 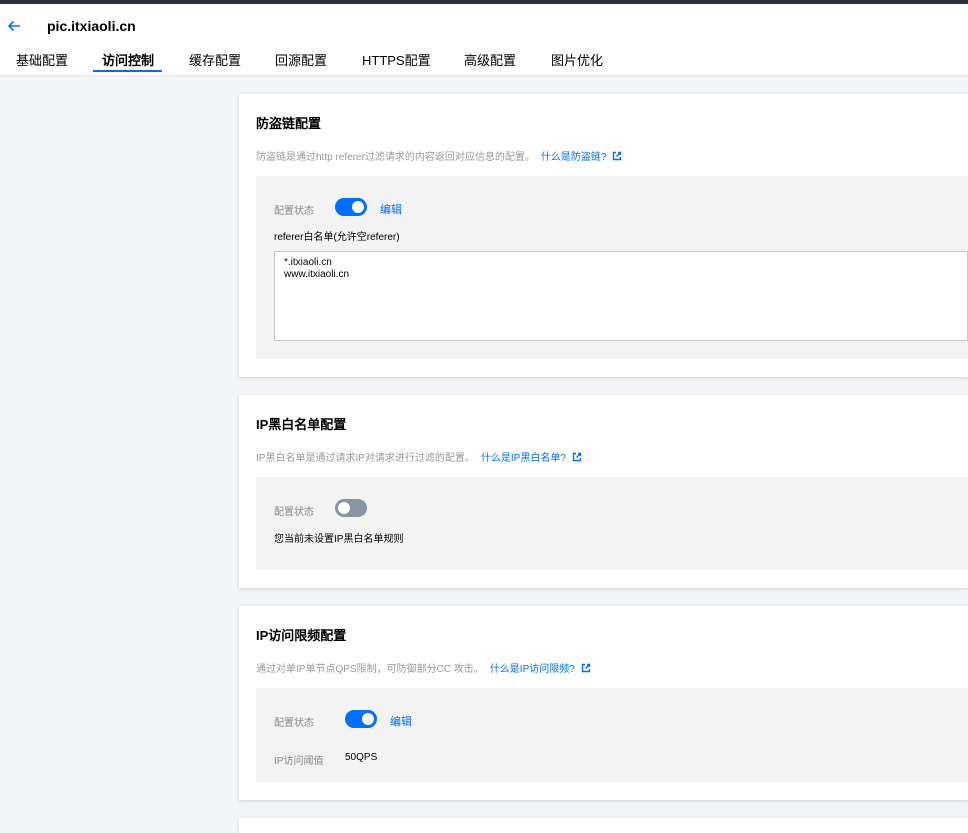 I want to click on tab-cache-config: 缓存配置, so click(x=215, y=59).